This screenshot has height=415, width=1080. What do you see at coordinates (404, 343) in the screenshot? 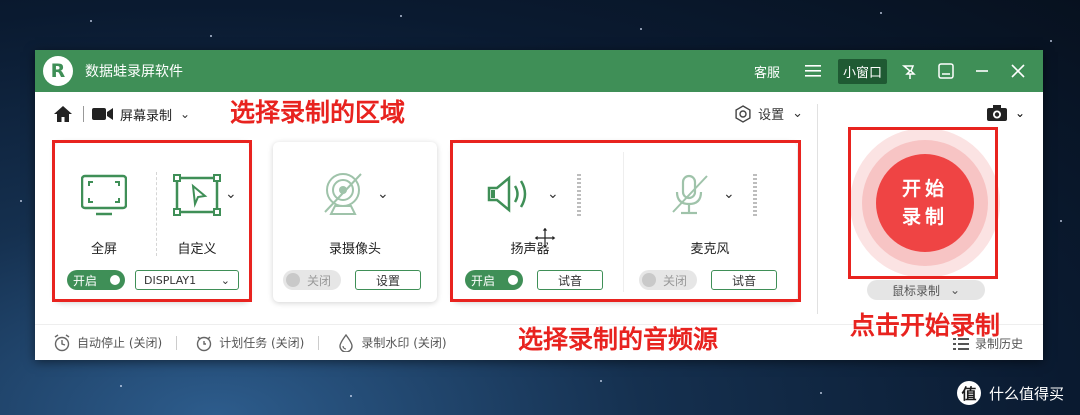
I see `watermark-label: 录制水印 (关闭)` at bounding box center [404, 343].